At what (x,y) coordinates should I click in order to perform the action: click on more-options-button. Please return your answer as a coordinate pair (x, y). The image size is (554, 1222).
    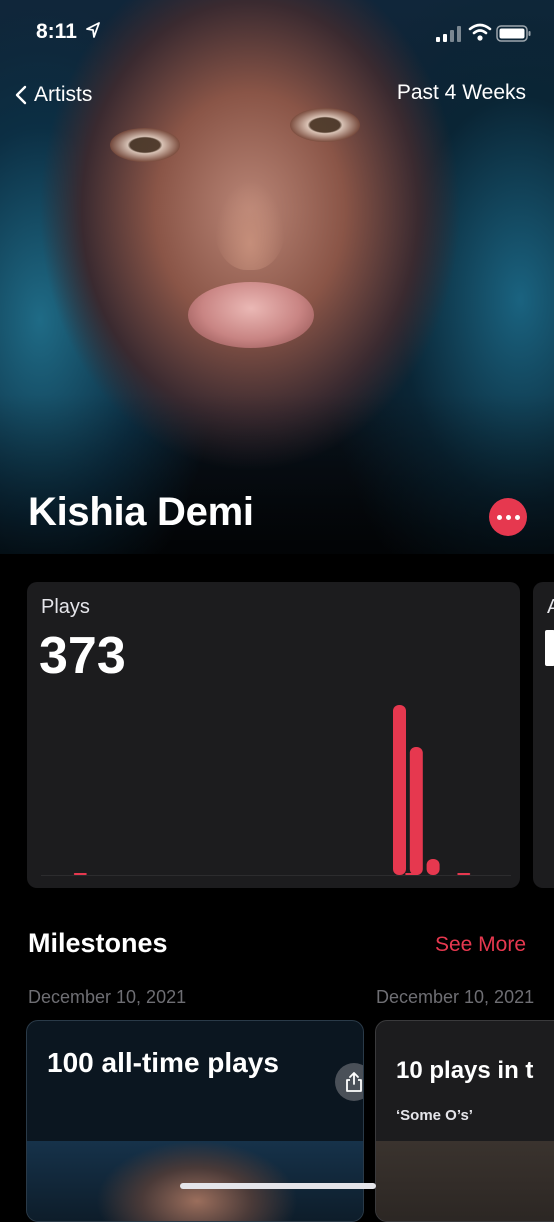
    Looking at the image, I should click on (508, 517).